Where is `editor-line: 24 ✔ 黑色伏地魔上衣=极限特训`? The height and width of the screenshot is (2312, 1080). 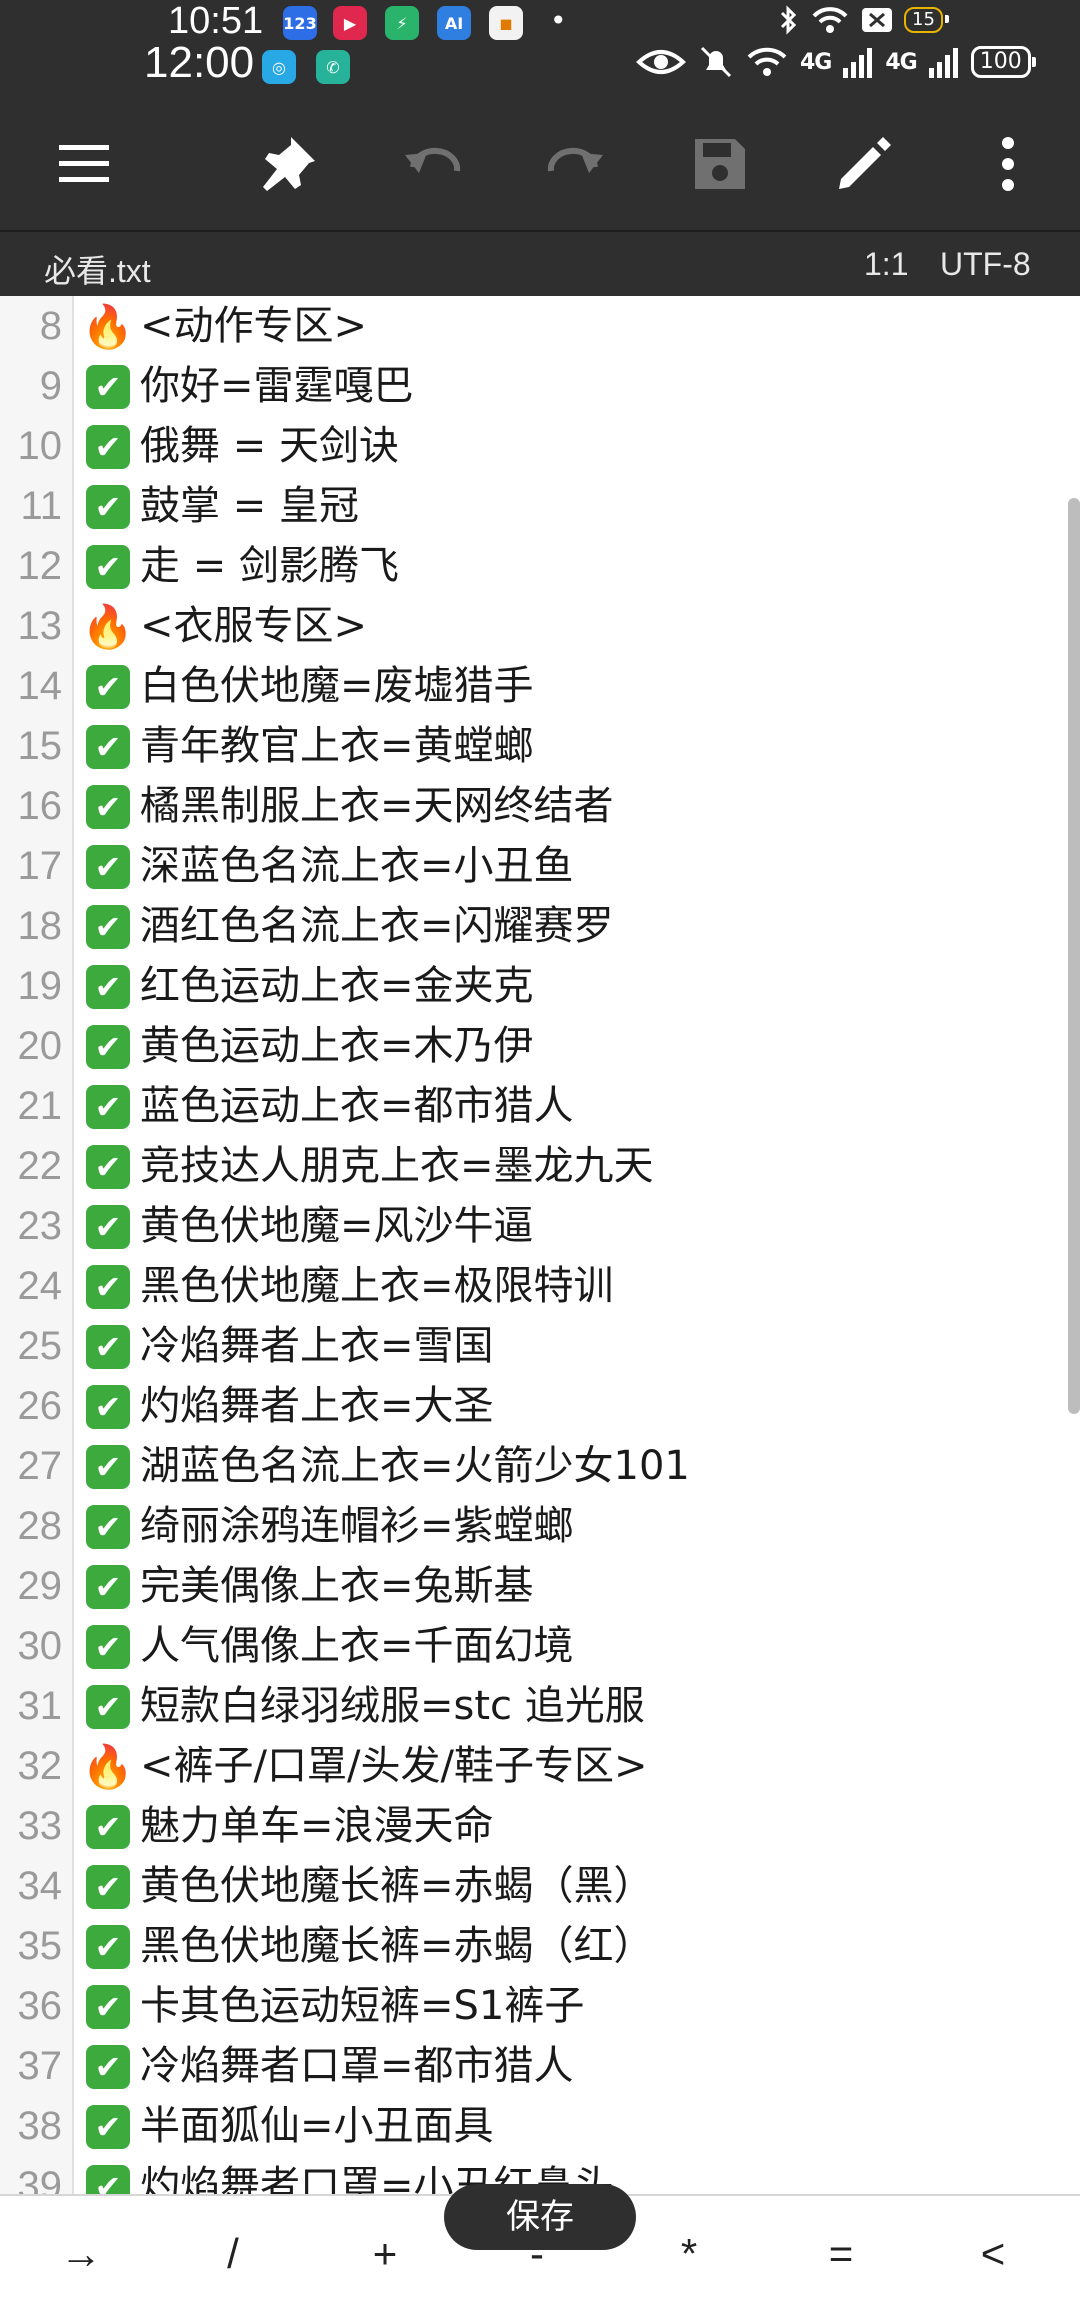 editor-line: 24 ✔ 黑色伏地魔上衣=极限特训 is located at coordinates (540, 1286).